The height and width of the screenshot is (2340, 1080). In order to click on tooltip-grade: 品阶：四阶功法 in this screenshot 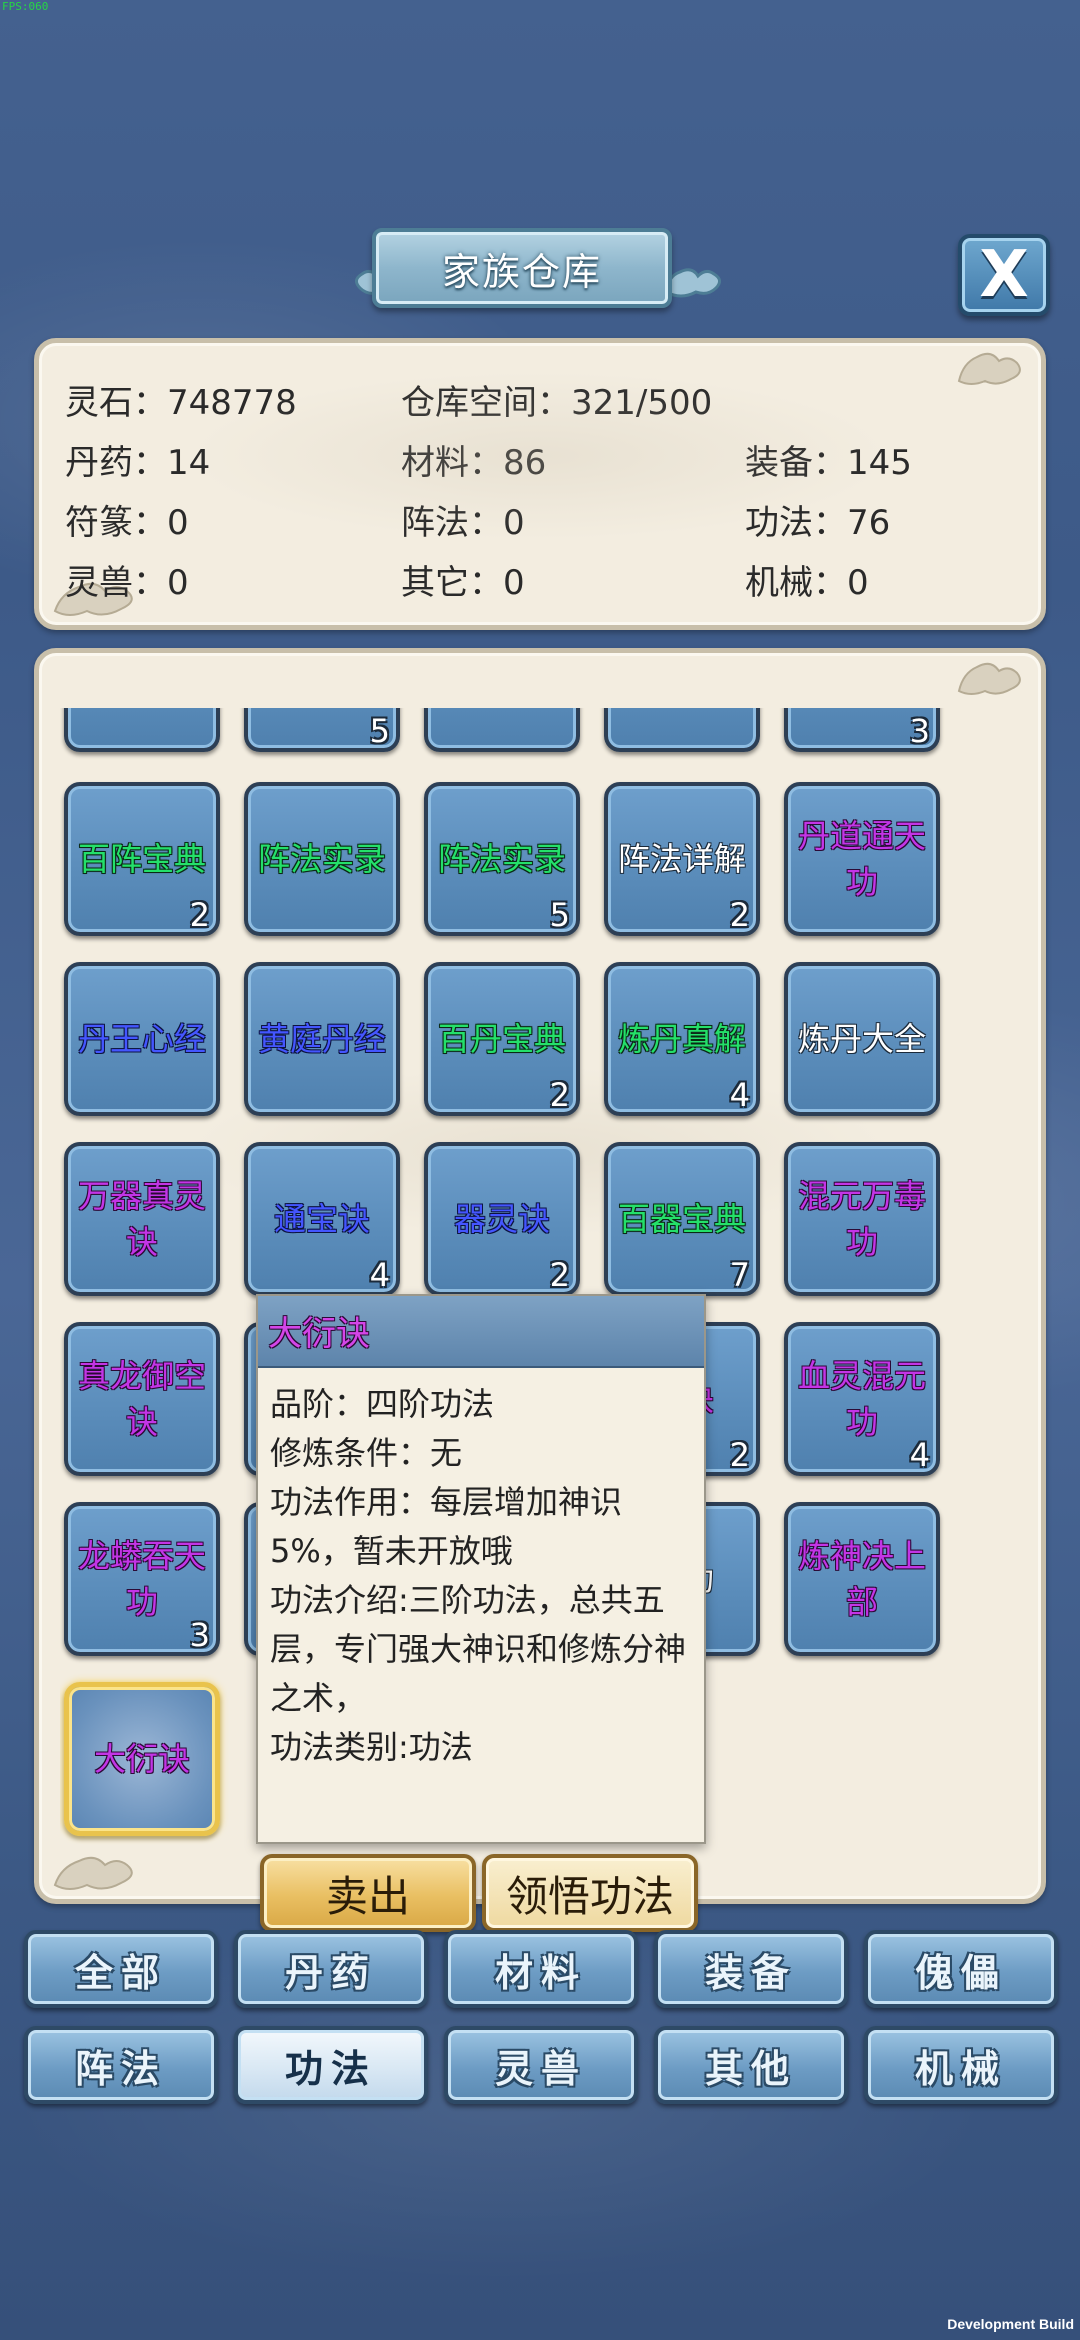, I will do `click(382, 1404)`.